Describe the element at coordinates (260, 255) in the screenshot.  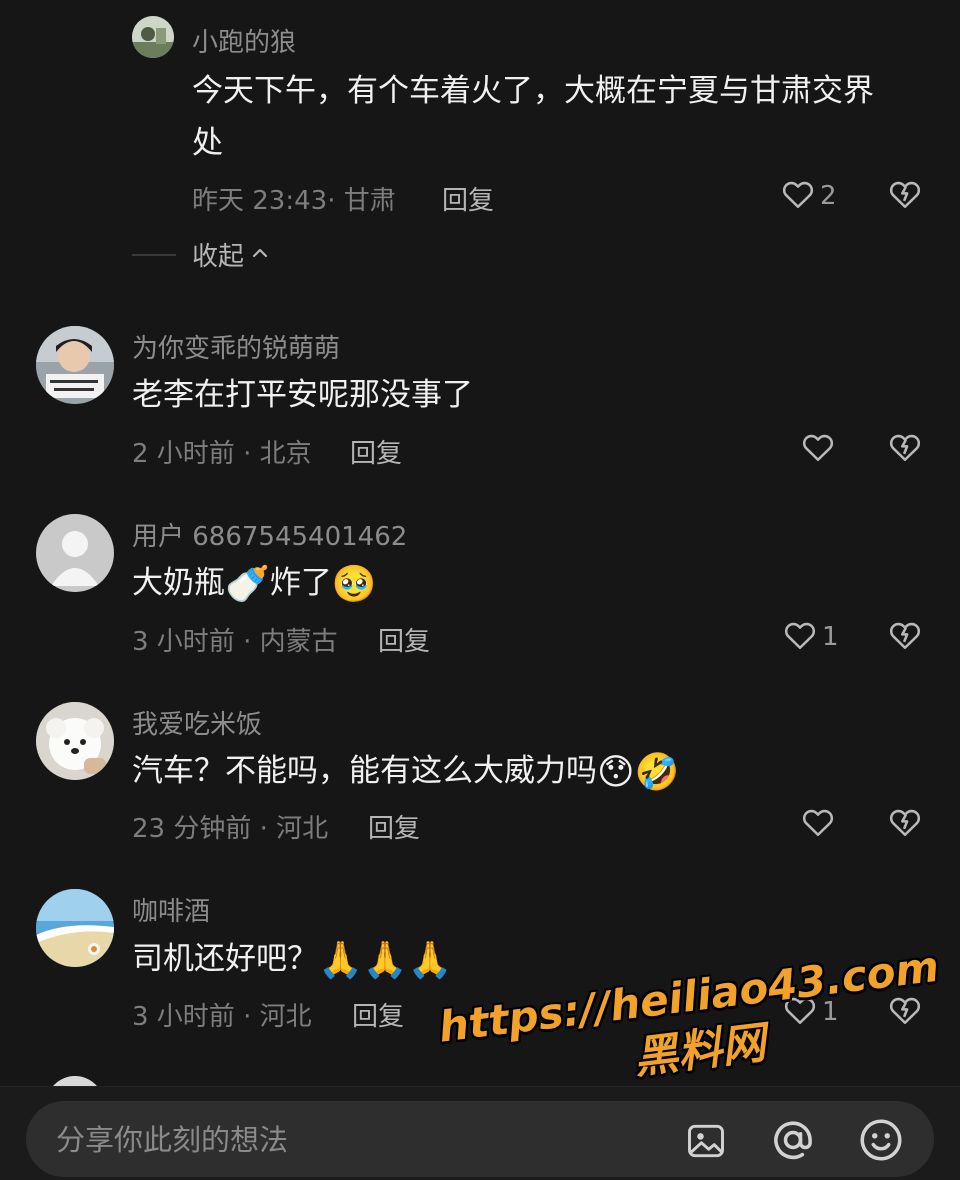
I see `chevron-up-icon` at that location.